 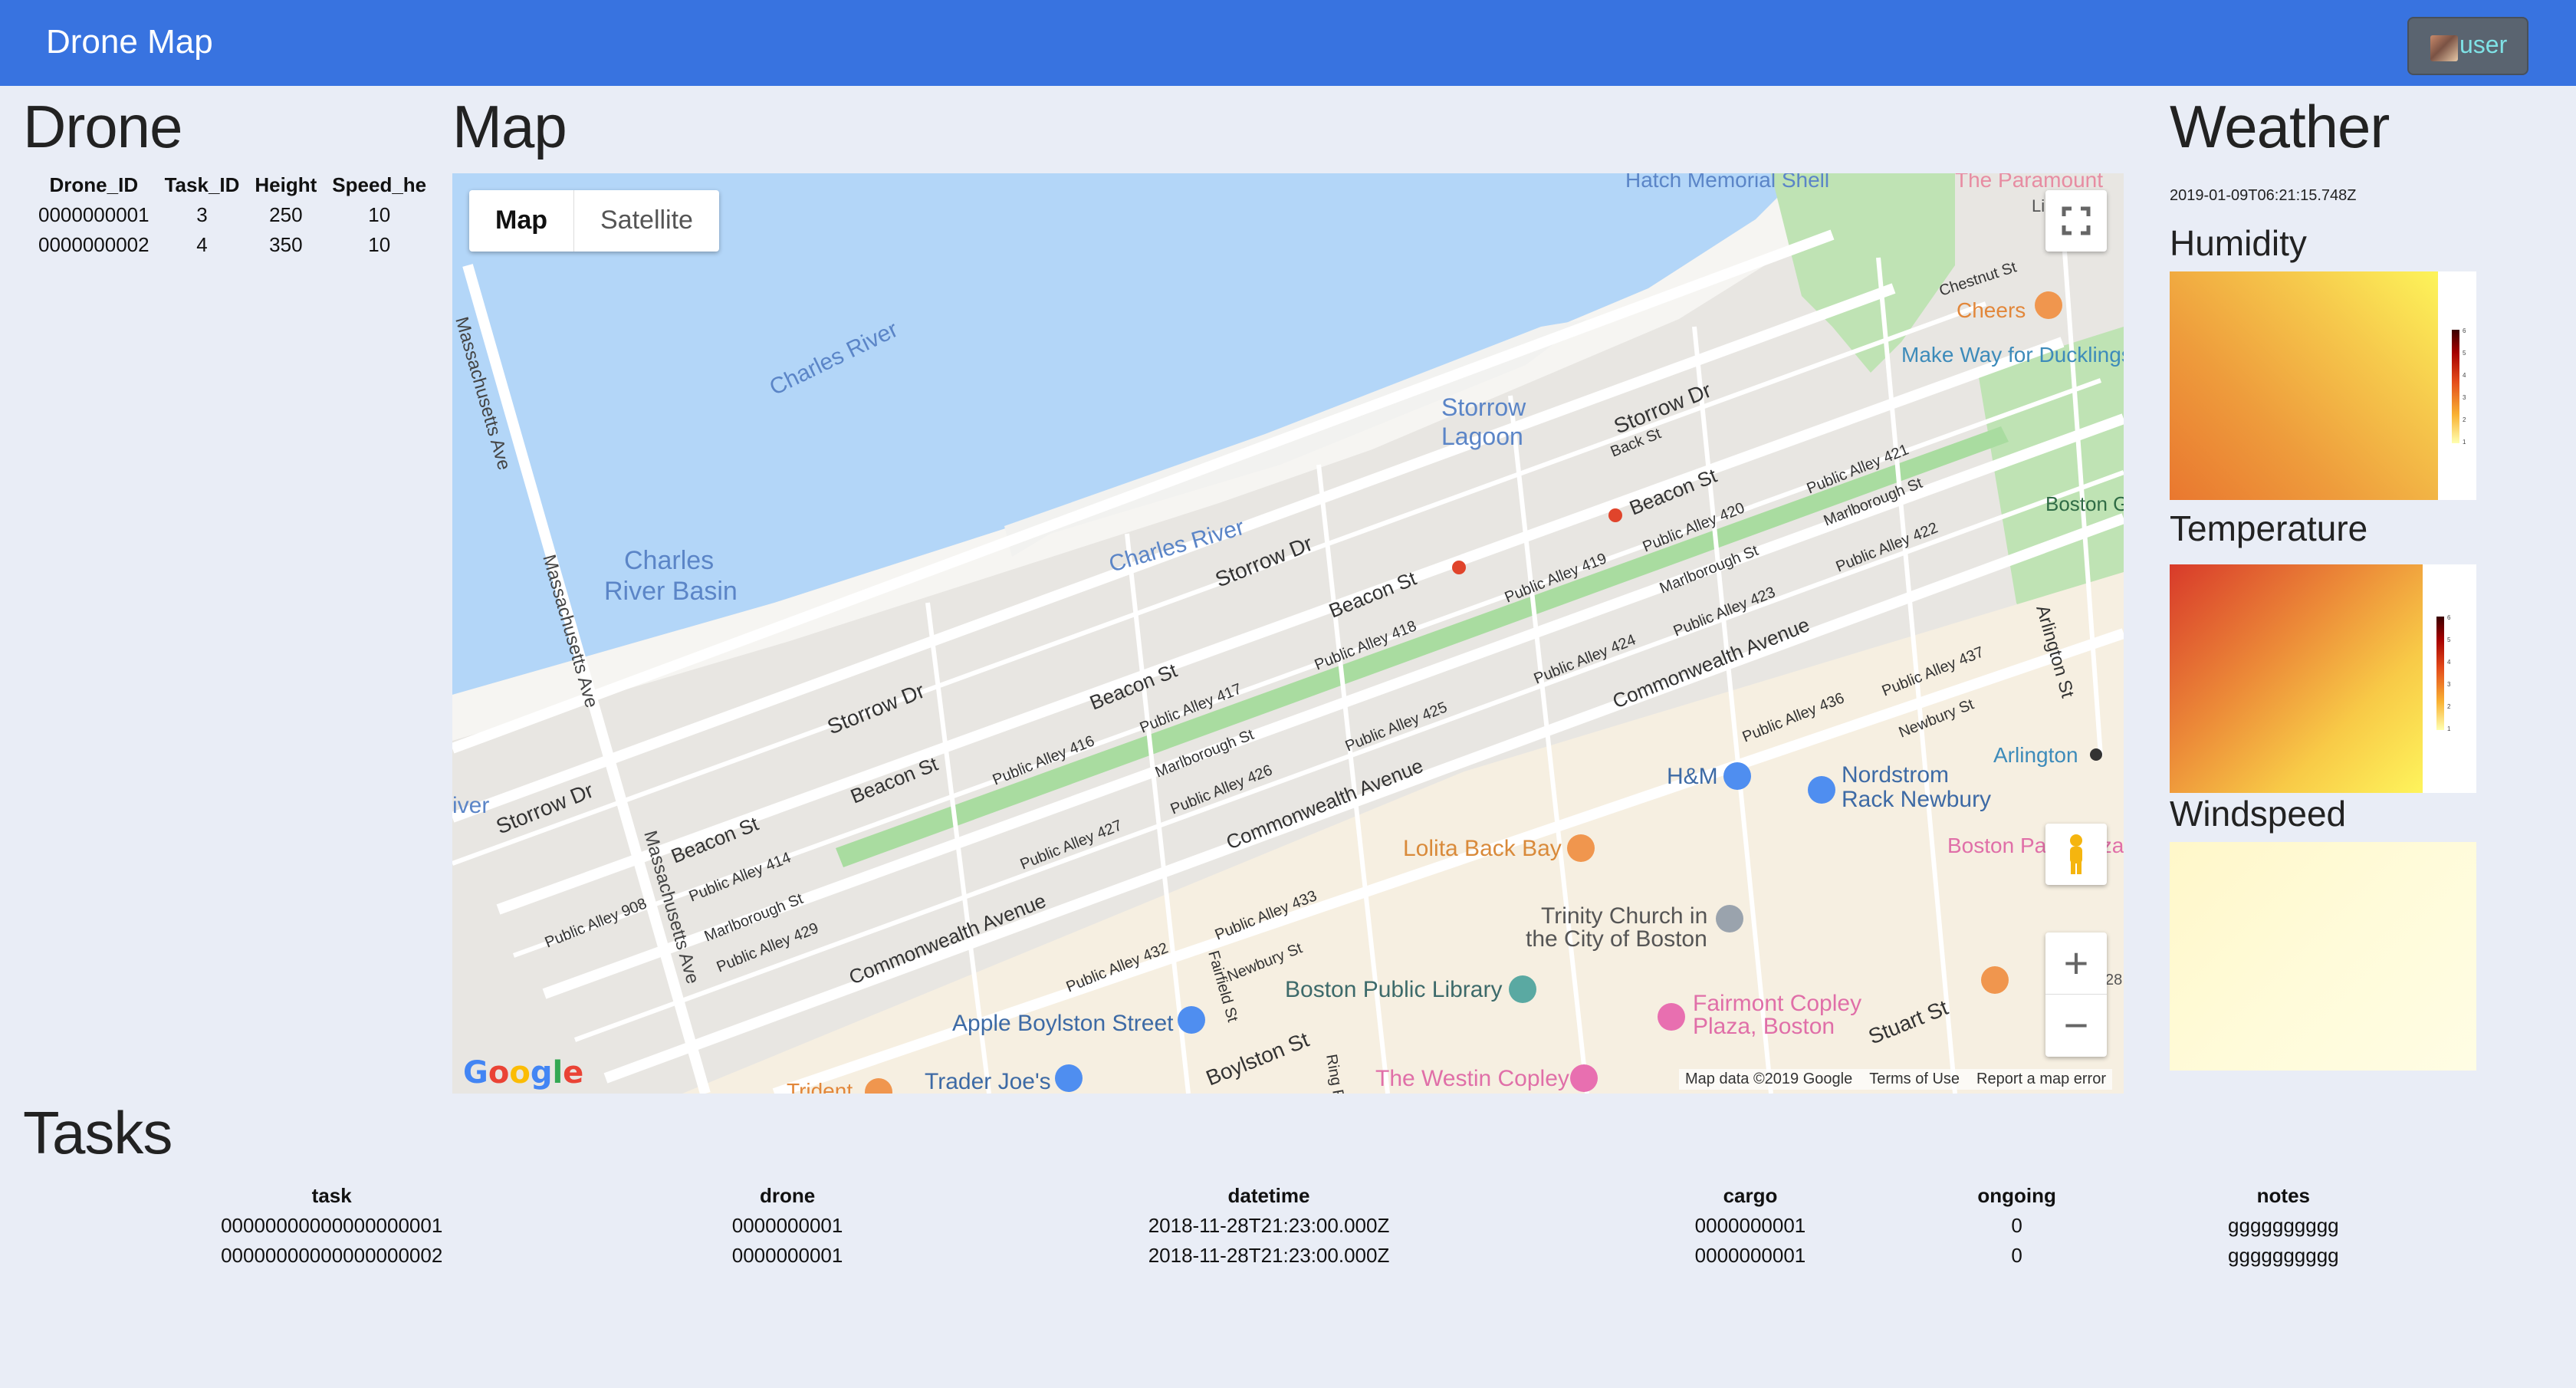 I want to click on map-label: Cheers, so click(x=1992, y=310).